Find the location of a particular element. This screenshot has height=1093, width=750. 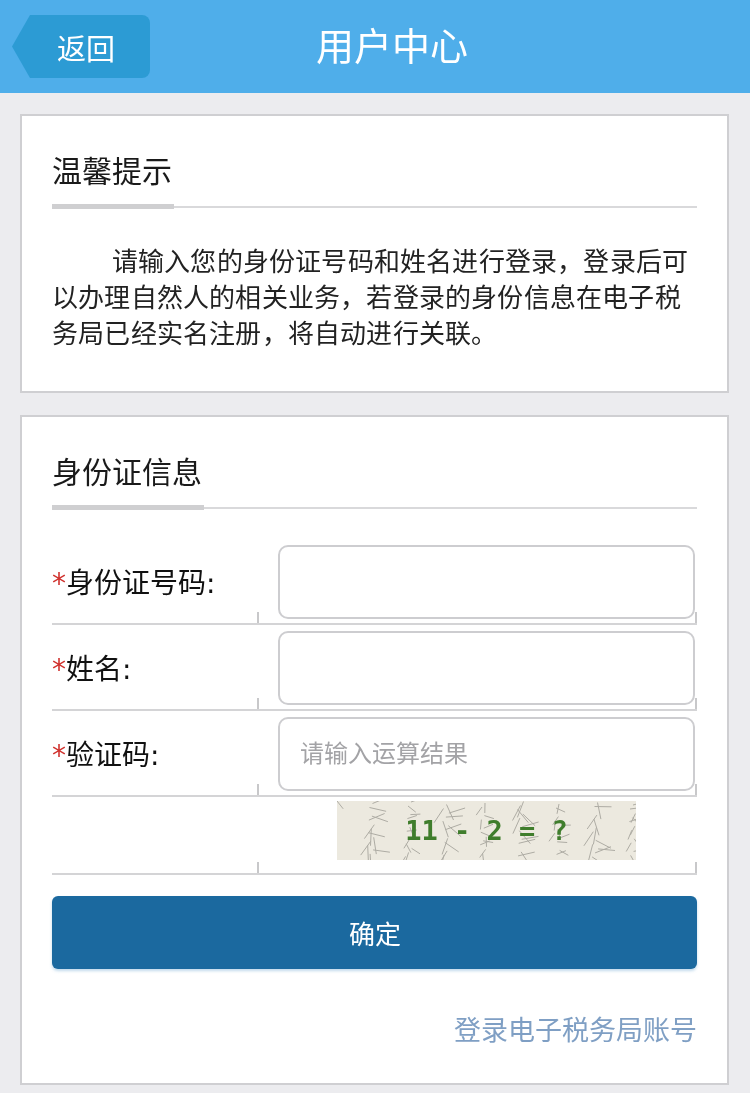

notice-text: 请输入您的身份证号码和姓名进行登录，登录后可以办理自然人的相关业务，若登录的身份信息在电子税务局已经实名注册，将自动进行关联。 is located at coordinates (371, 298).